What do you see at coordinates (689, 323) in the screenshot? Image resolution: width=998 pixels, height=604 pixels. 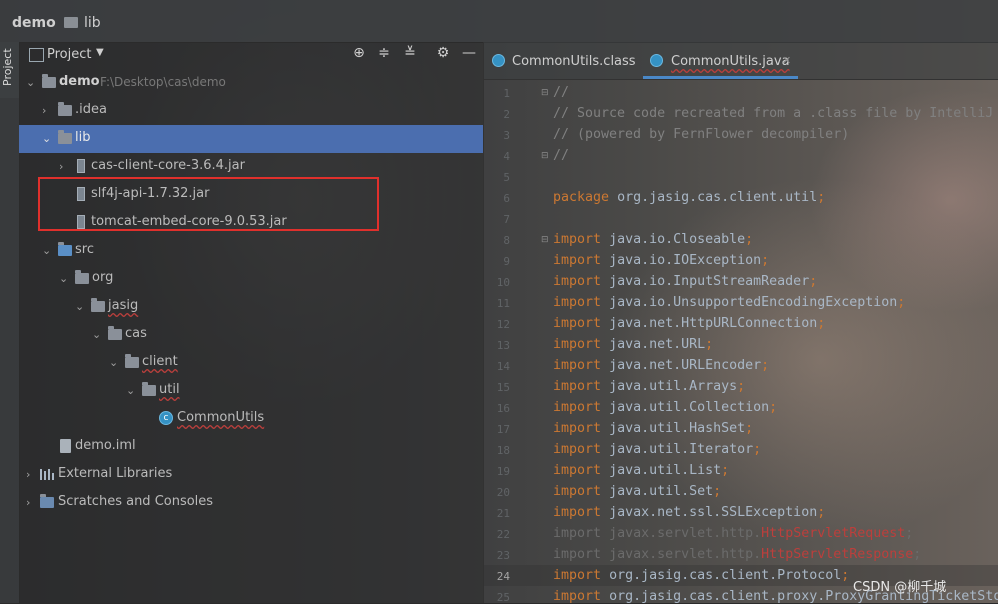 I see `code-line-import: import java.net.HttpURLConnection;` at bounding box center [689, 323].